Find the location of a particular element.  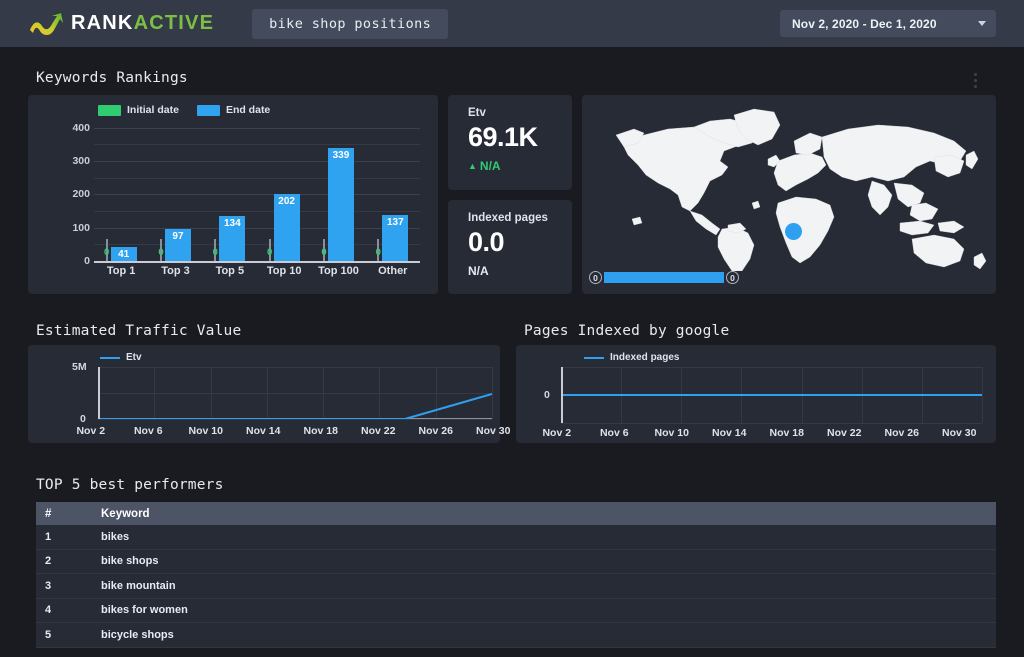

cell-number: 2 is located at coordinates (48, 561).